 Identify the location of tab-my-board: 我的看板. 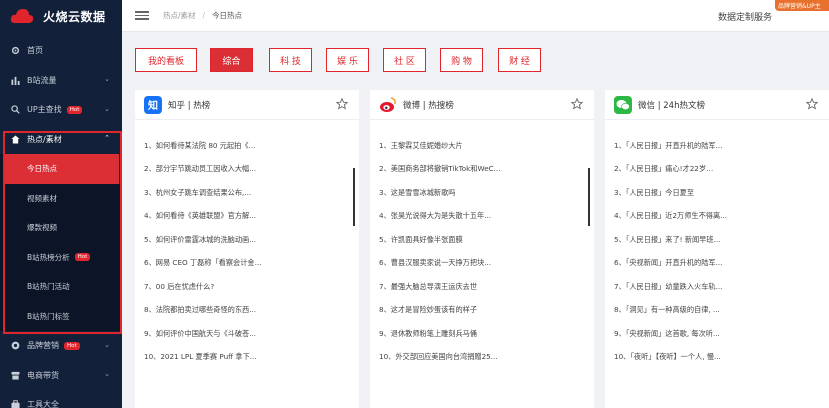
(166, 60).